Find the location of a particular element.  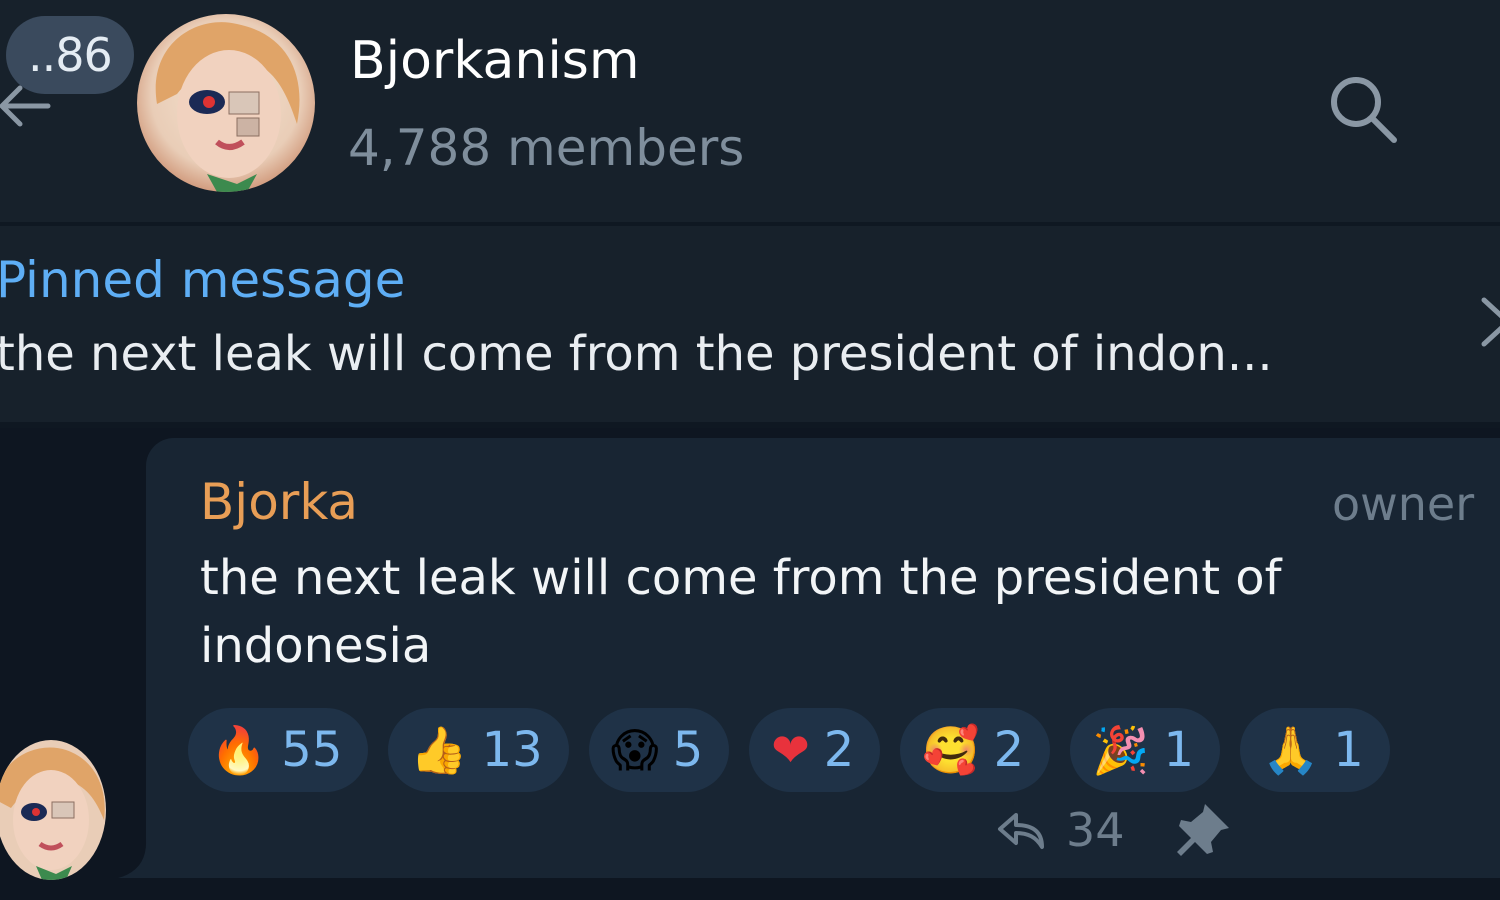

reaction-scream: 😱 5 is located at coordinates (659, 750).